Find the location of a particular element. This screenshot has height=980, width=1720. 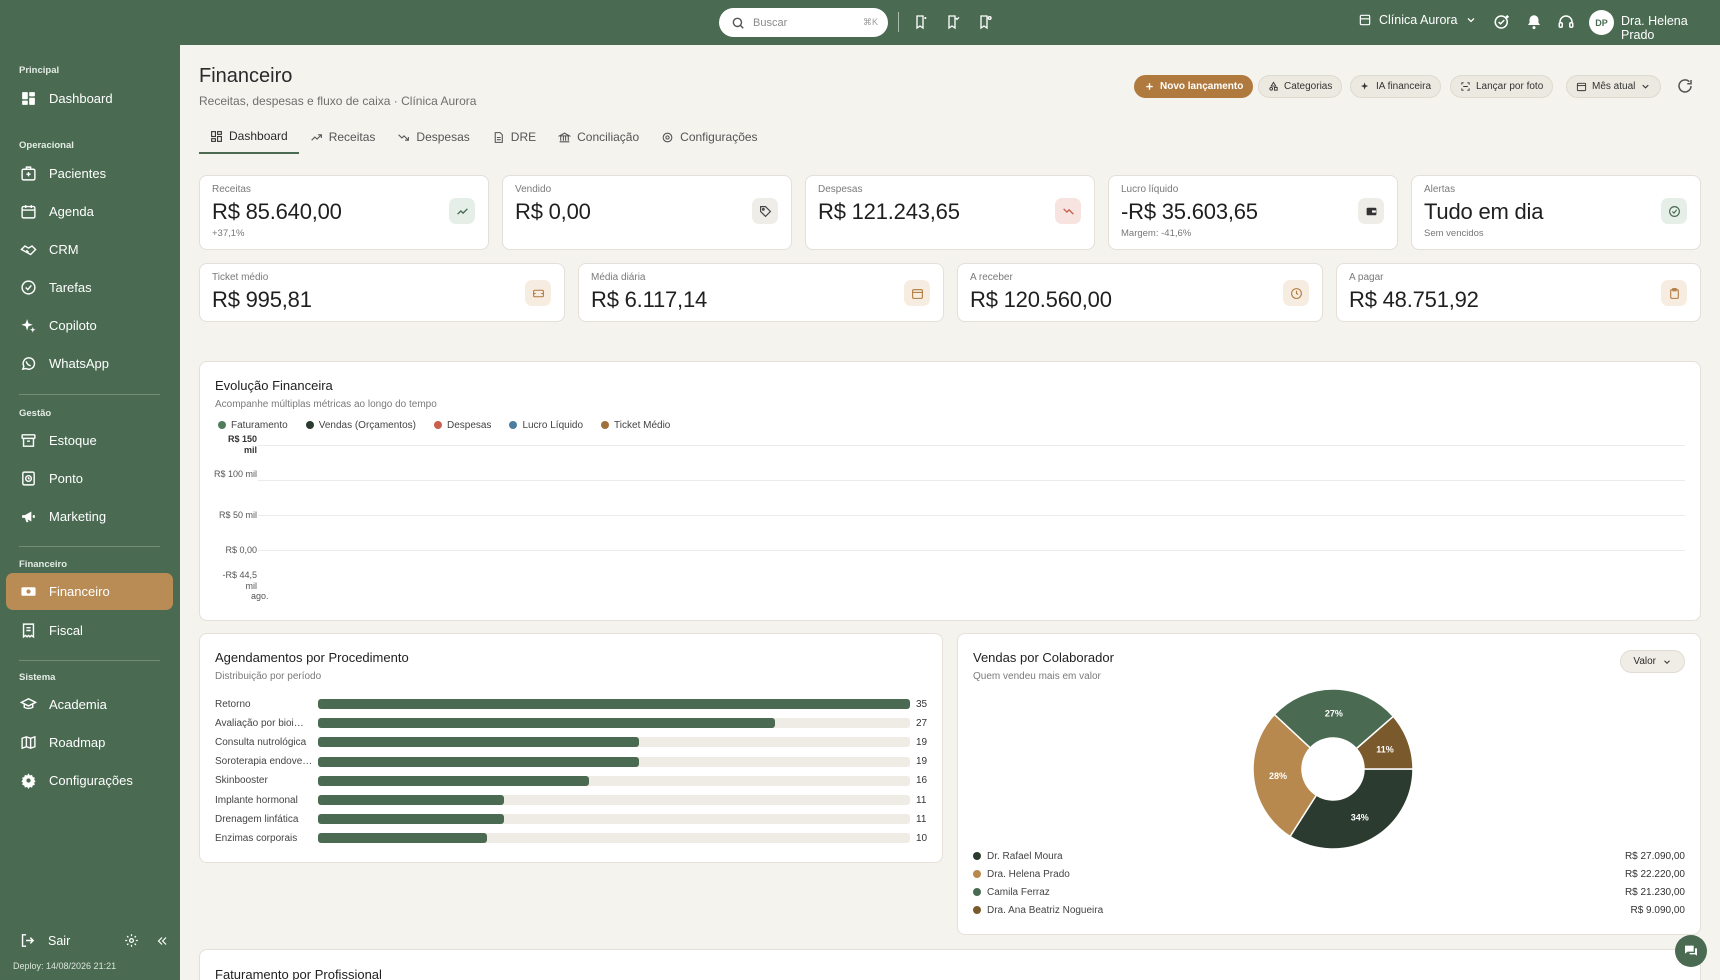

bar-row: Soroterapia endove… 19 is located at coordinates (571, 762).